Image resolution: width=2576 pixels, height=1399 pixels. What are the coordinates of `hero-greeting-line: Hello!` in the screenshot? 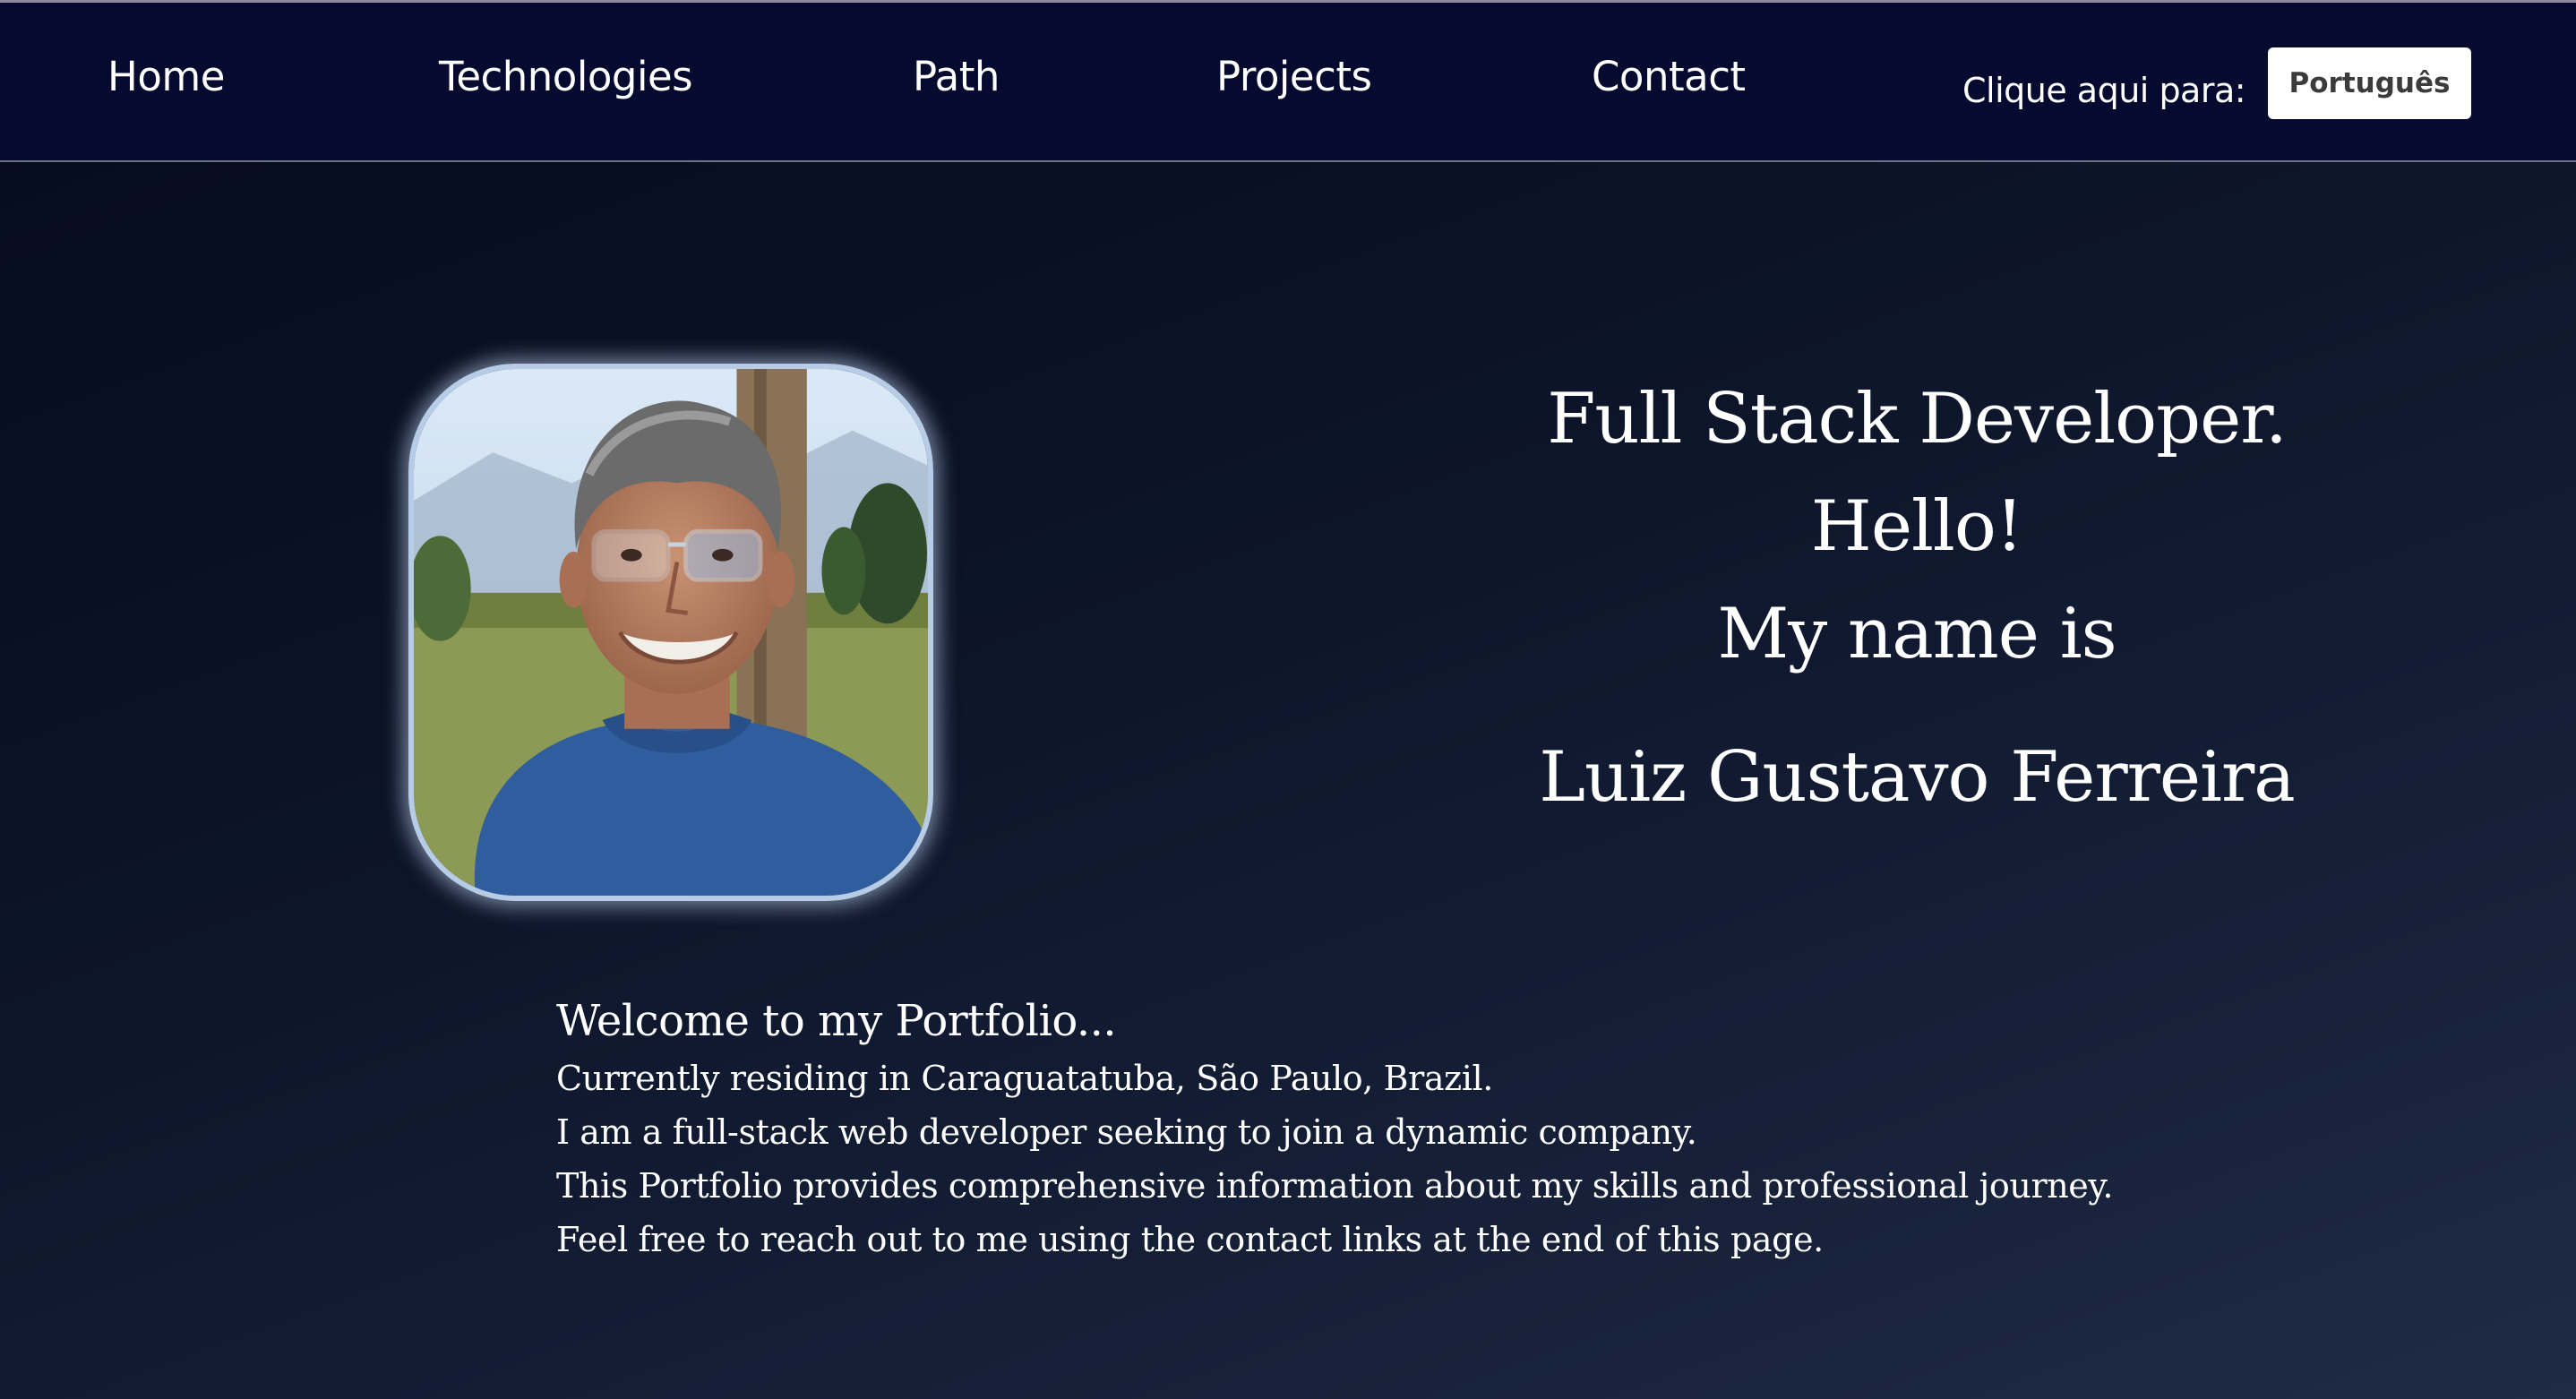 It's located at (1916, 526).